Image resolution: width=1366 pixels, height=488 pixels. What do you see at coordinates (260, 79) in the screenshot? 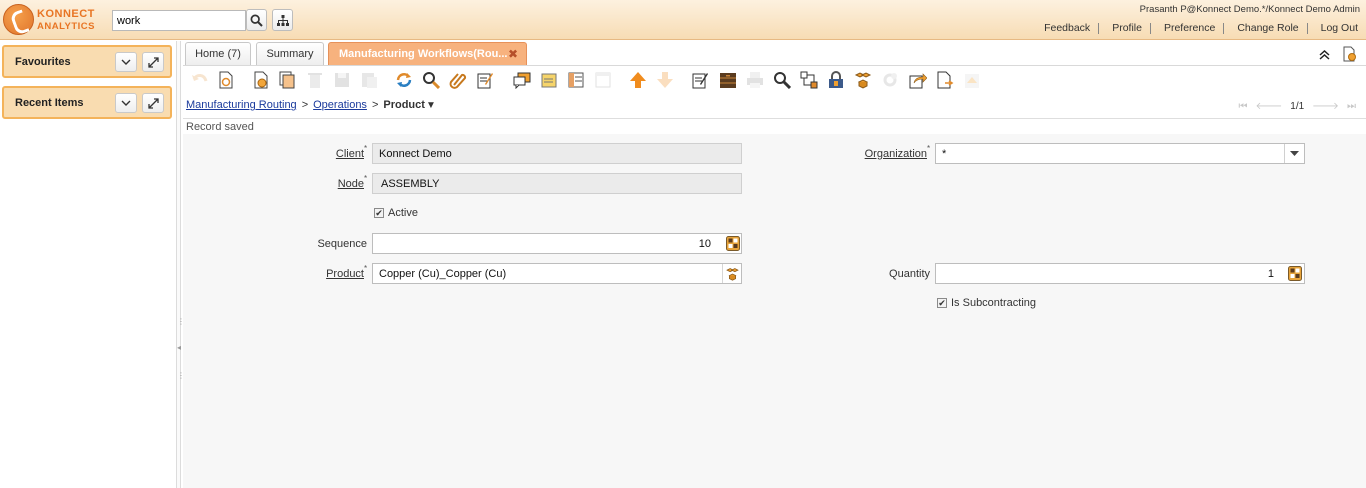
I see `new-record-button` at bounding box center [260, 79].